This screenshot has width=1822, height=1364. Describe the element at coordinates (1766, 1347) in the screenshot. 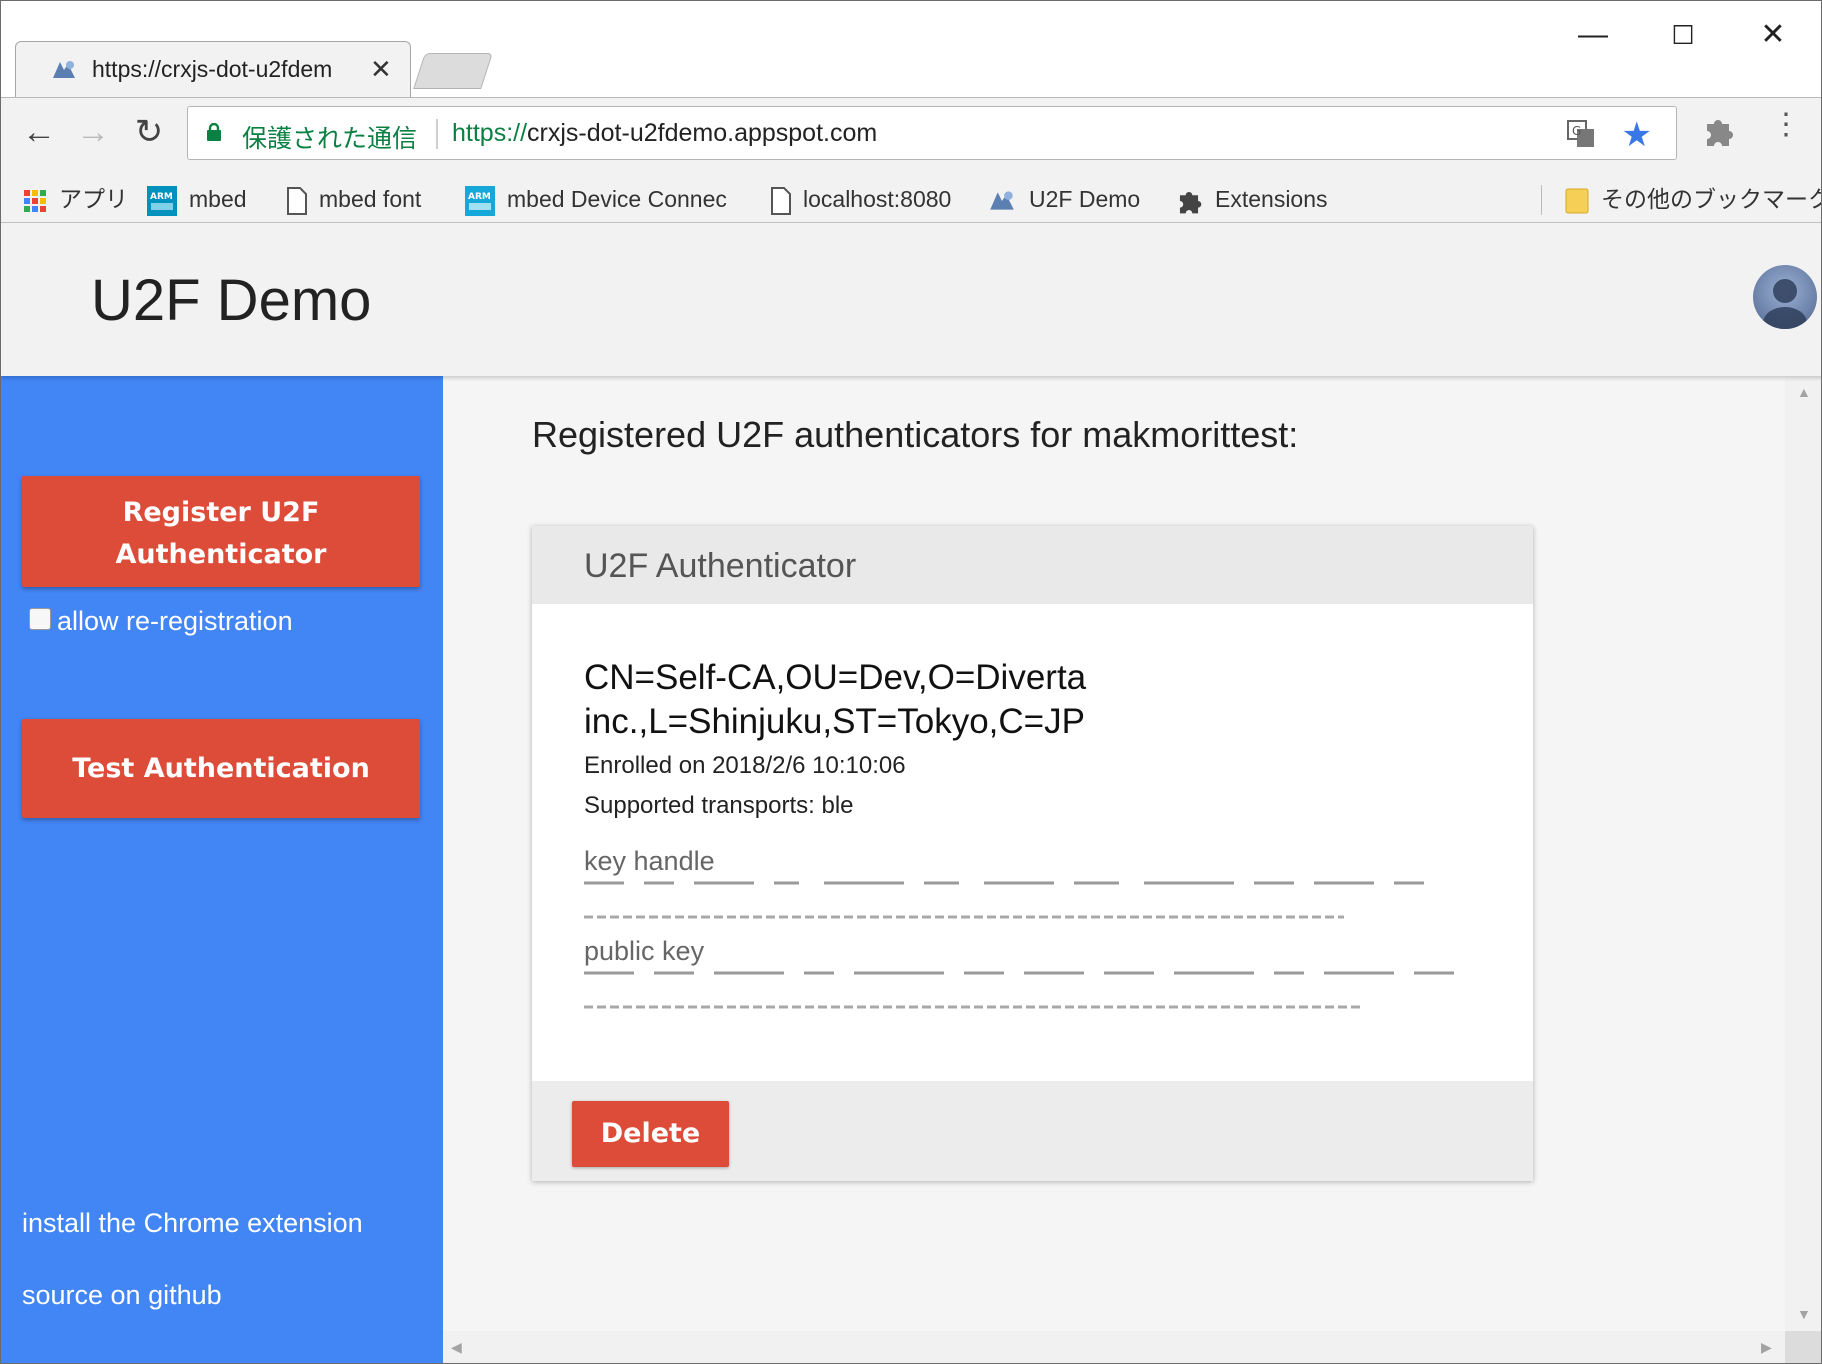

I see `scroll-right-icon: ▶` at that location.